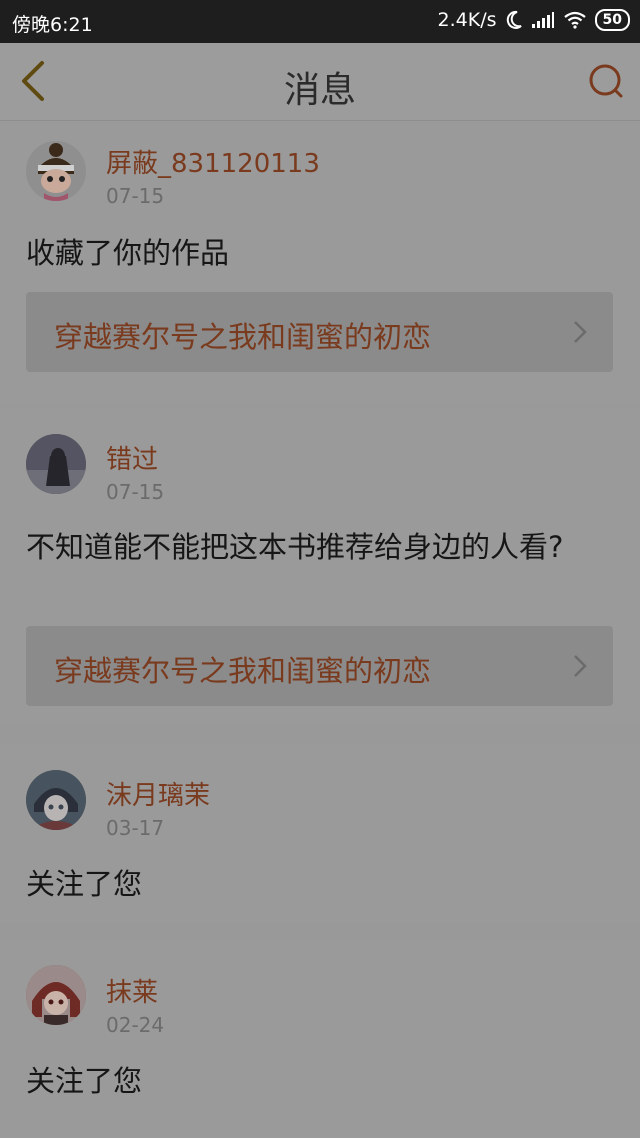 The height and width of the screenshot is (1138, 640). I want to click on message-date: 02-24, so click(135, 1025).